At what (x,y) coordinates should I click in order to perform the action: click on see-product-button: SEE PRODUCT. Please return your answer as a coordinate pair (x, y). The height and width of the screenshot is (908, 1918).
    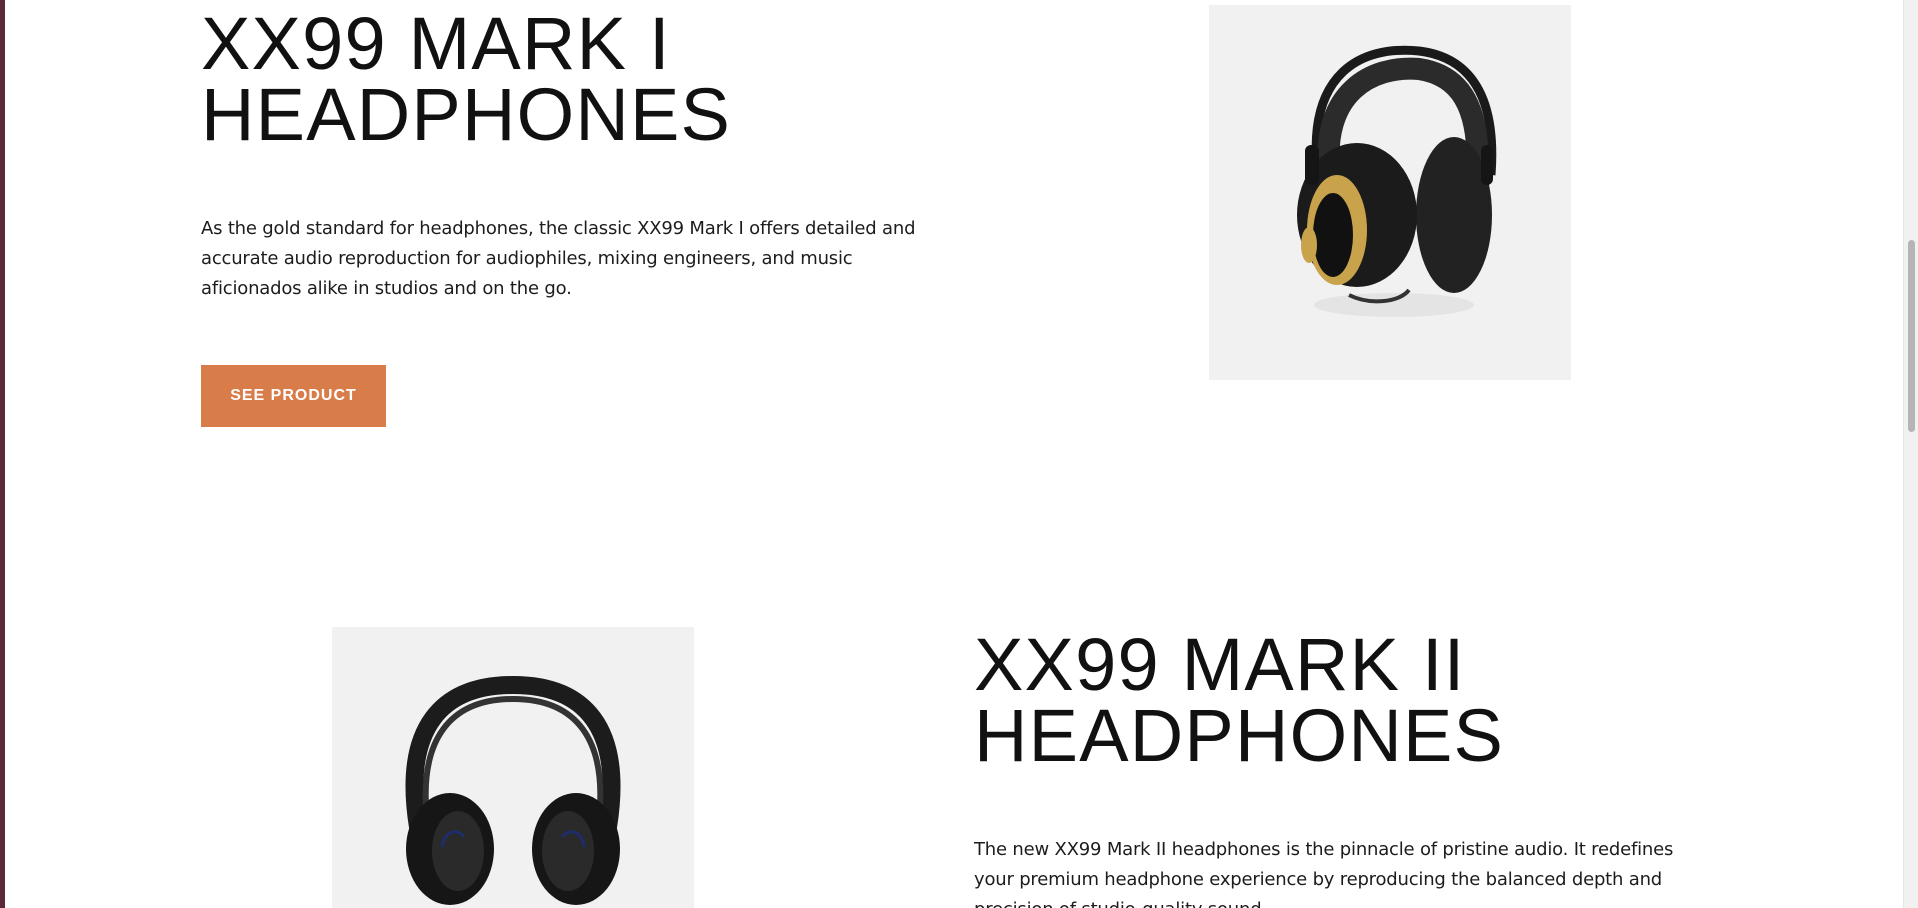
    Looking at the image, I should click on (293, 396).